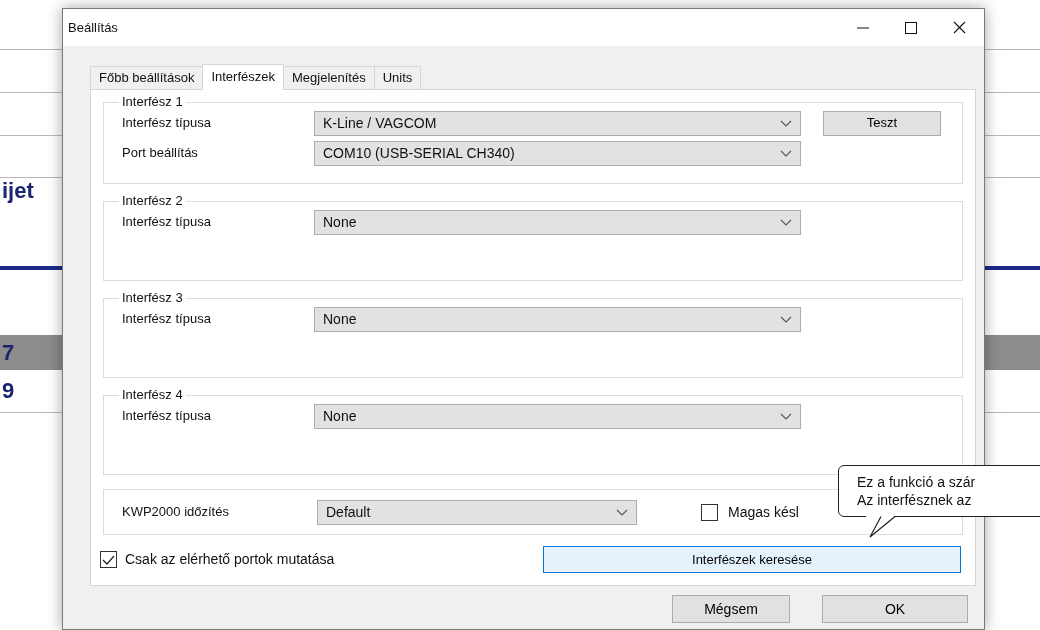 This screenshot has height=630, width=1040. Describe the element at coordinates (152, 395) in the screenshot. I see `group-title: Interfész 4` at that location.